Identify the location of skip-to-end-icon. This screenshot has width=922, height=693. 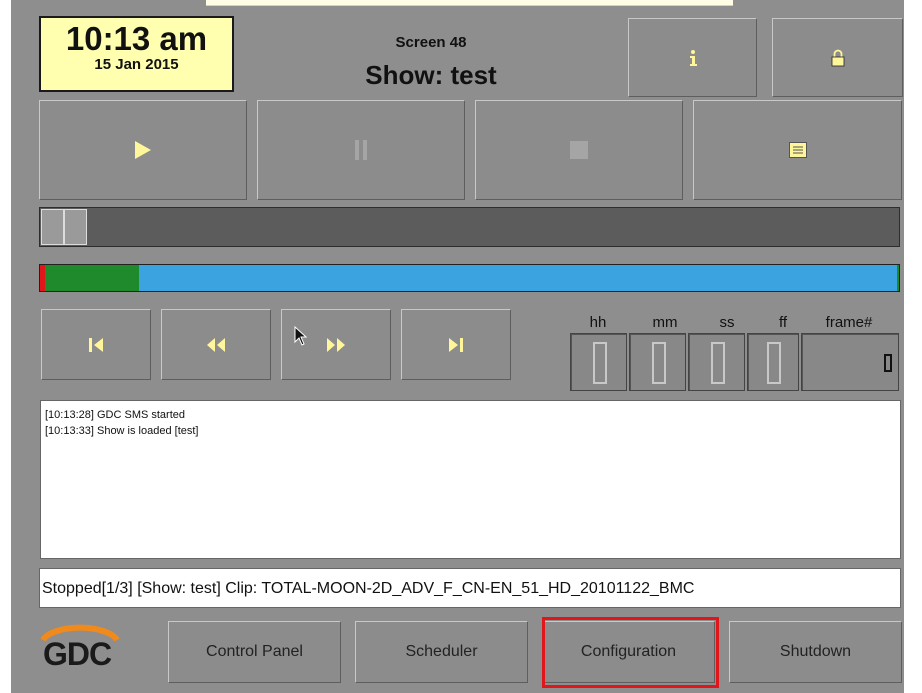
(456, 344).